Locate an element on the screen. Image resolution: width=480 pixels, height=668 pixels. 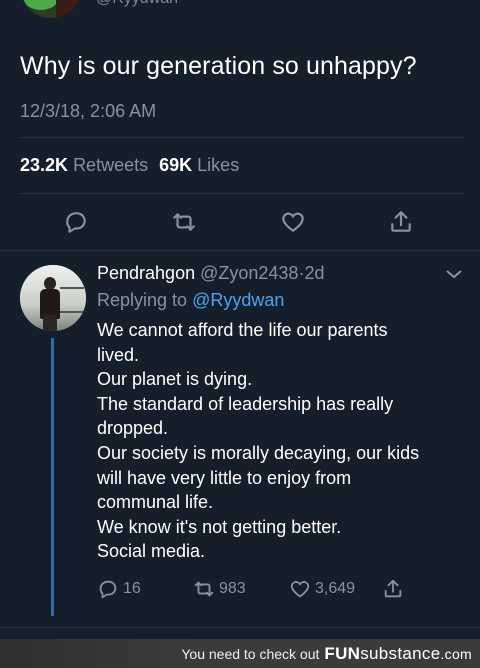
brand-suffix: .com is located at coordinates (456, 653).